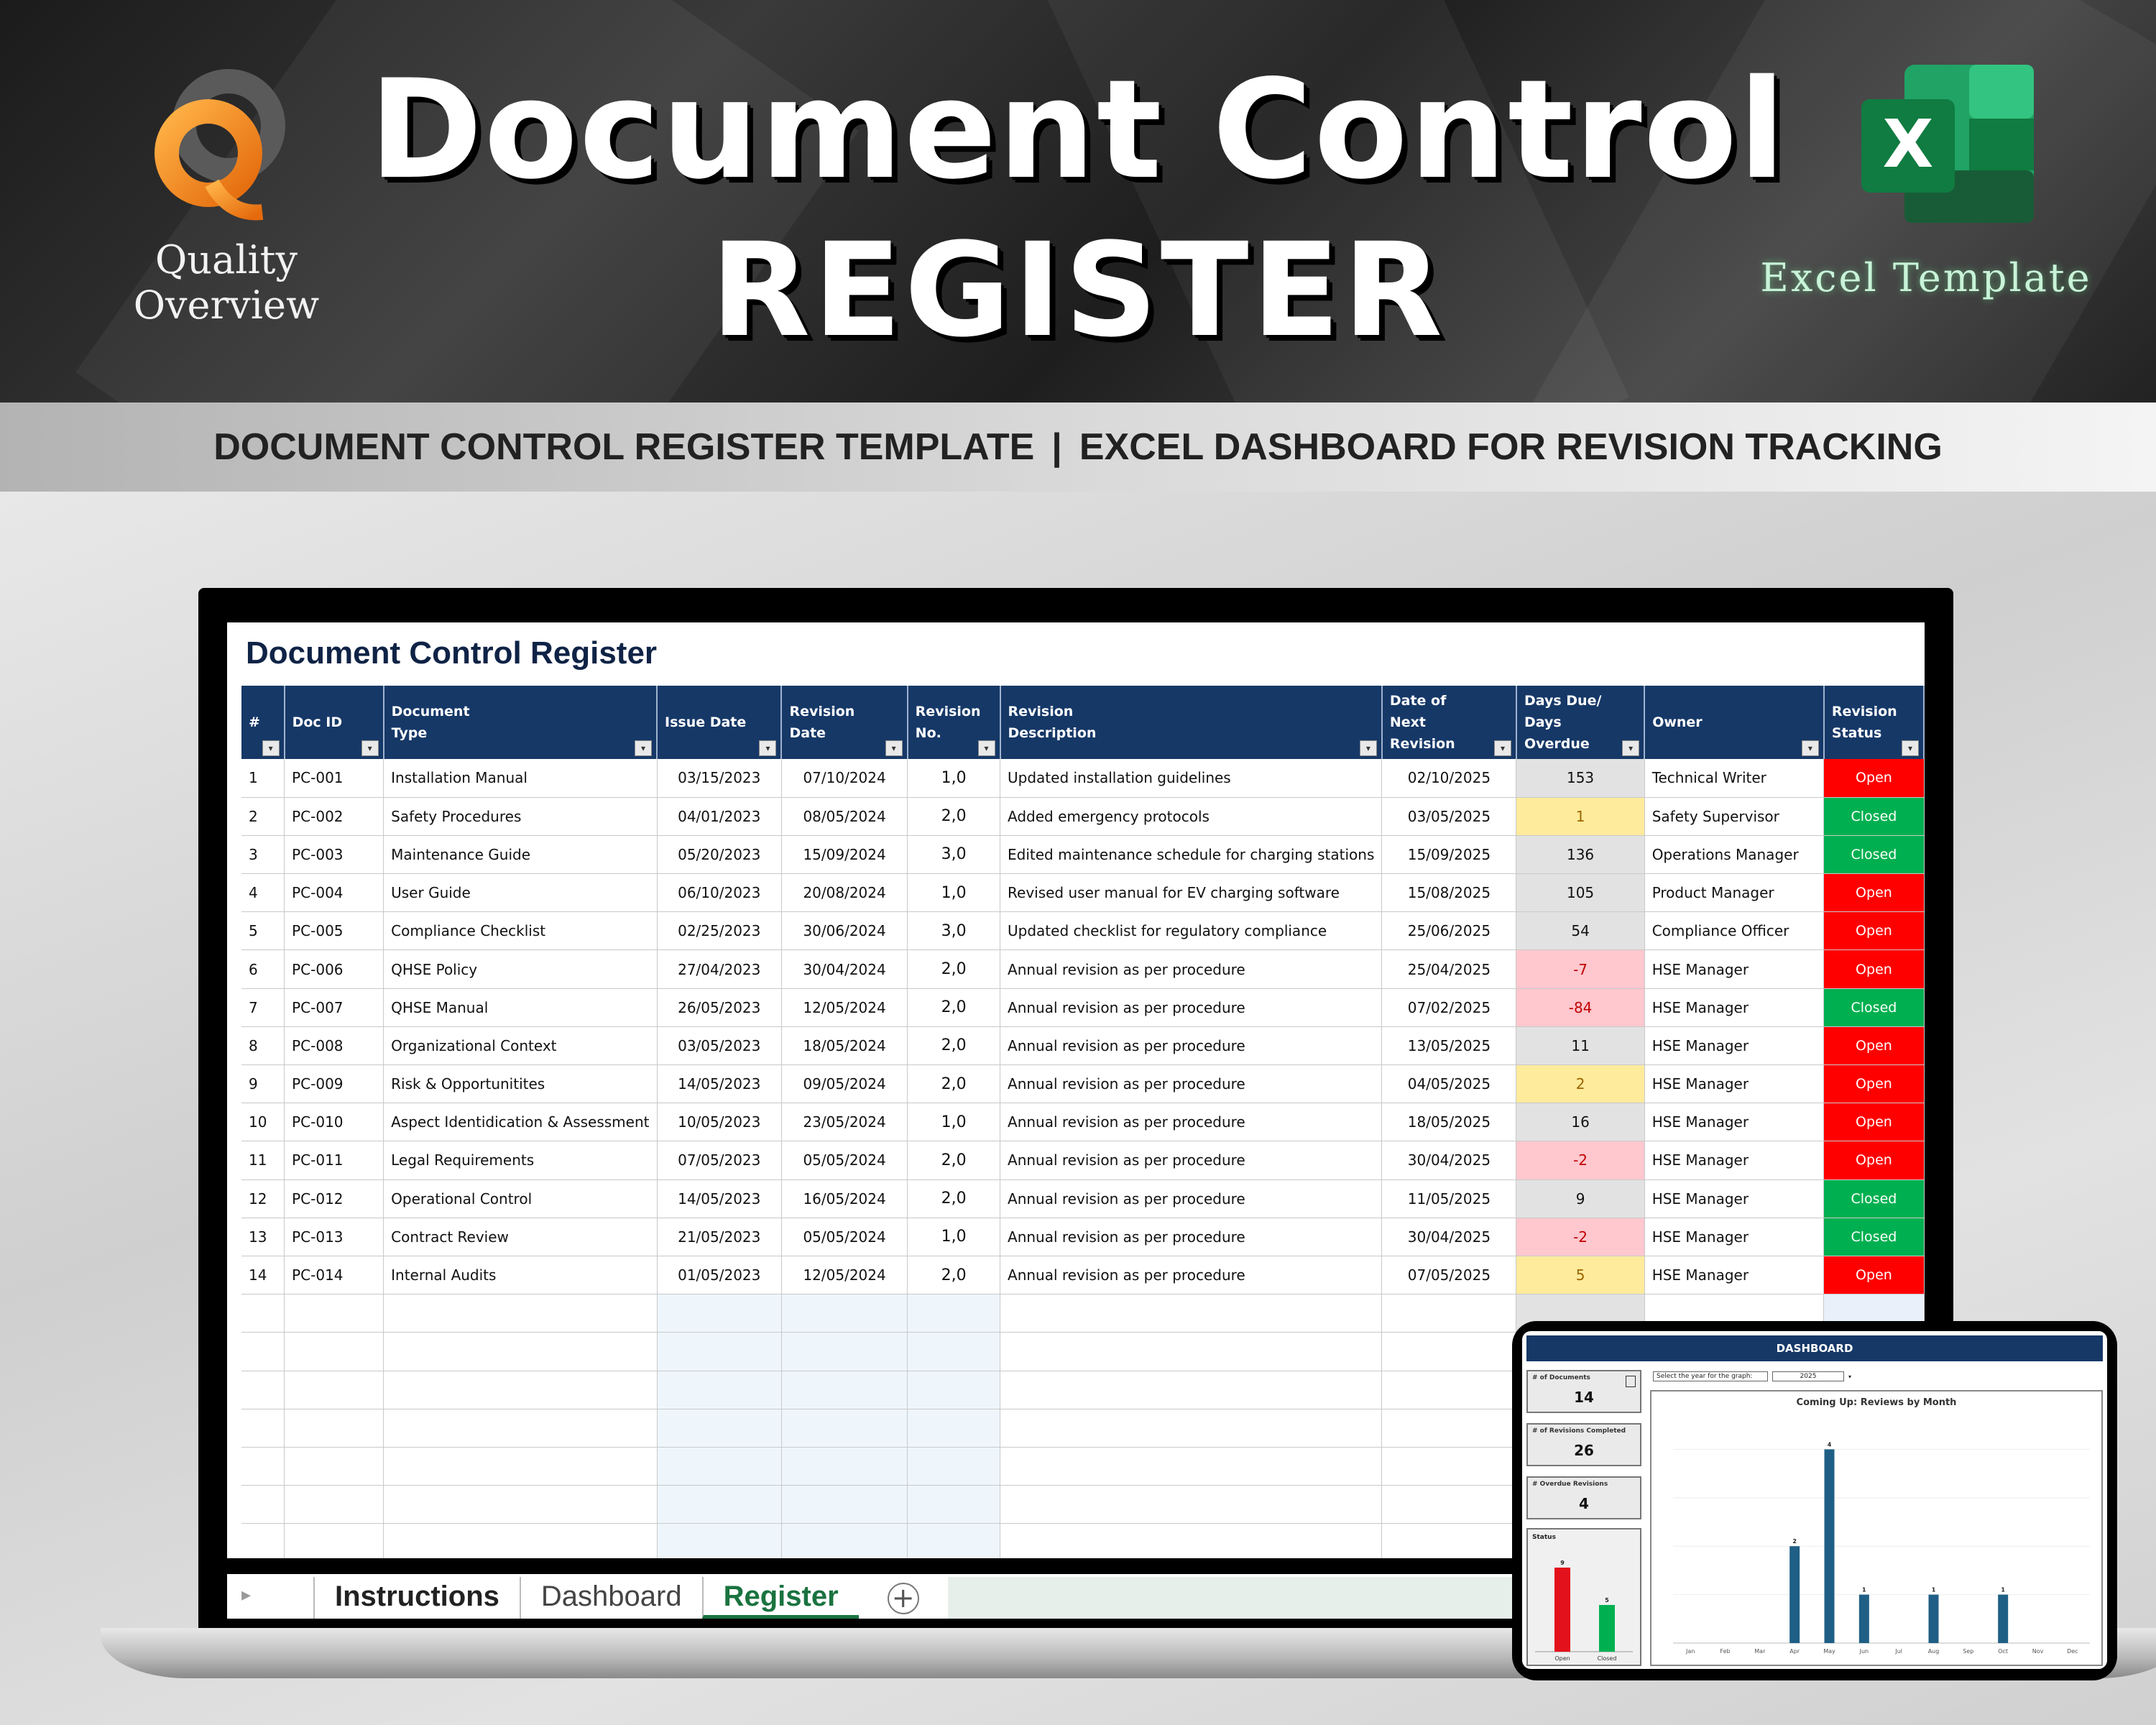 The width and height of the screenshot is (2156, 1725). Describe the element at coordinates (844, 1275) in the screenshot. I see `revision-date-cell: 12/05/2024` at that location.